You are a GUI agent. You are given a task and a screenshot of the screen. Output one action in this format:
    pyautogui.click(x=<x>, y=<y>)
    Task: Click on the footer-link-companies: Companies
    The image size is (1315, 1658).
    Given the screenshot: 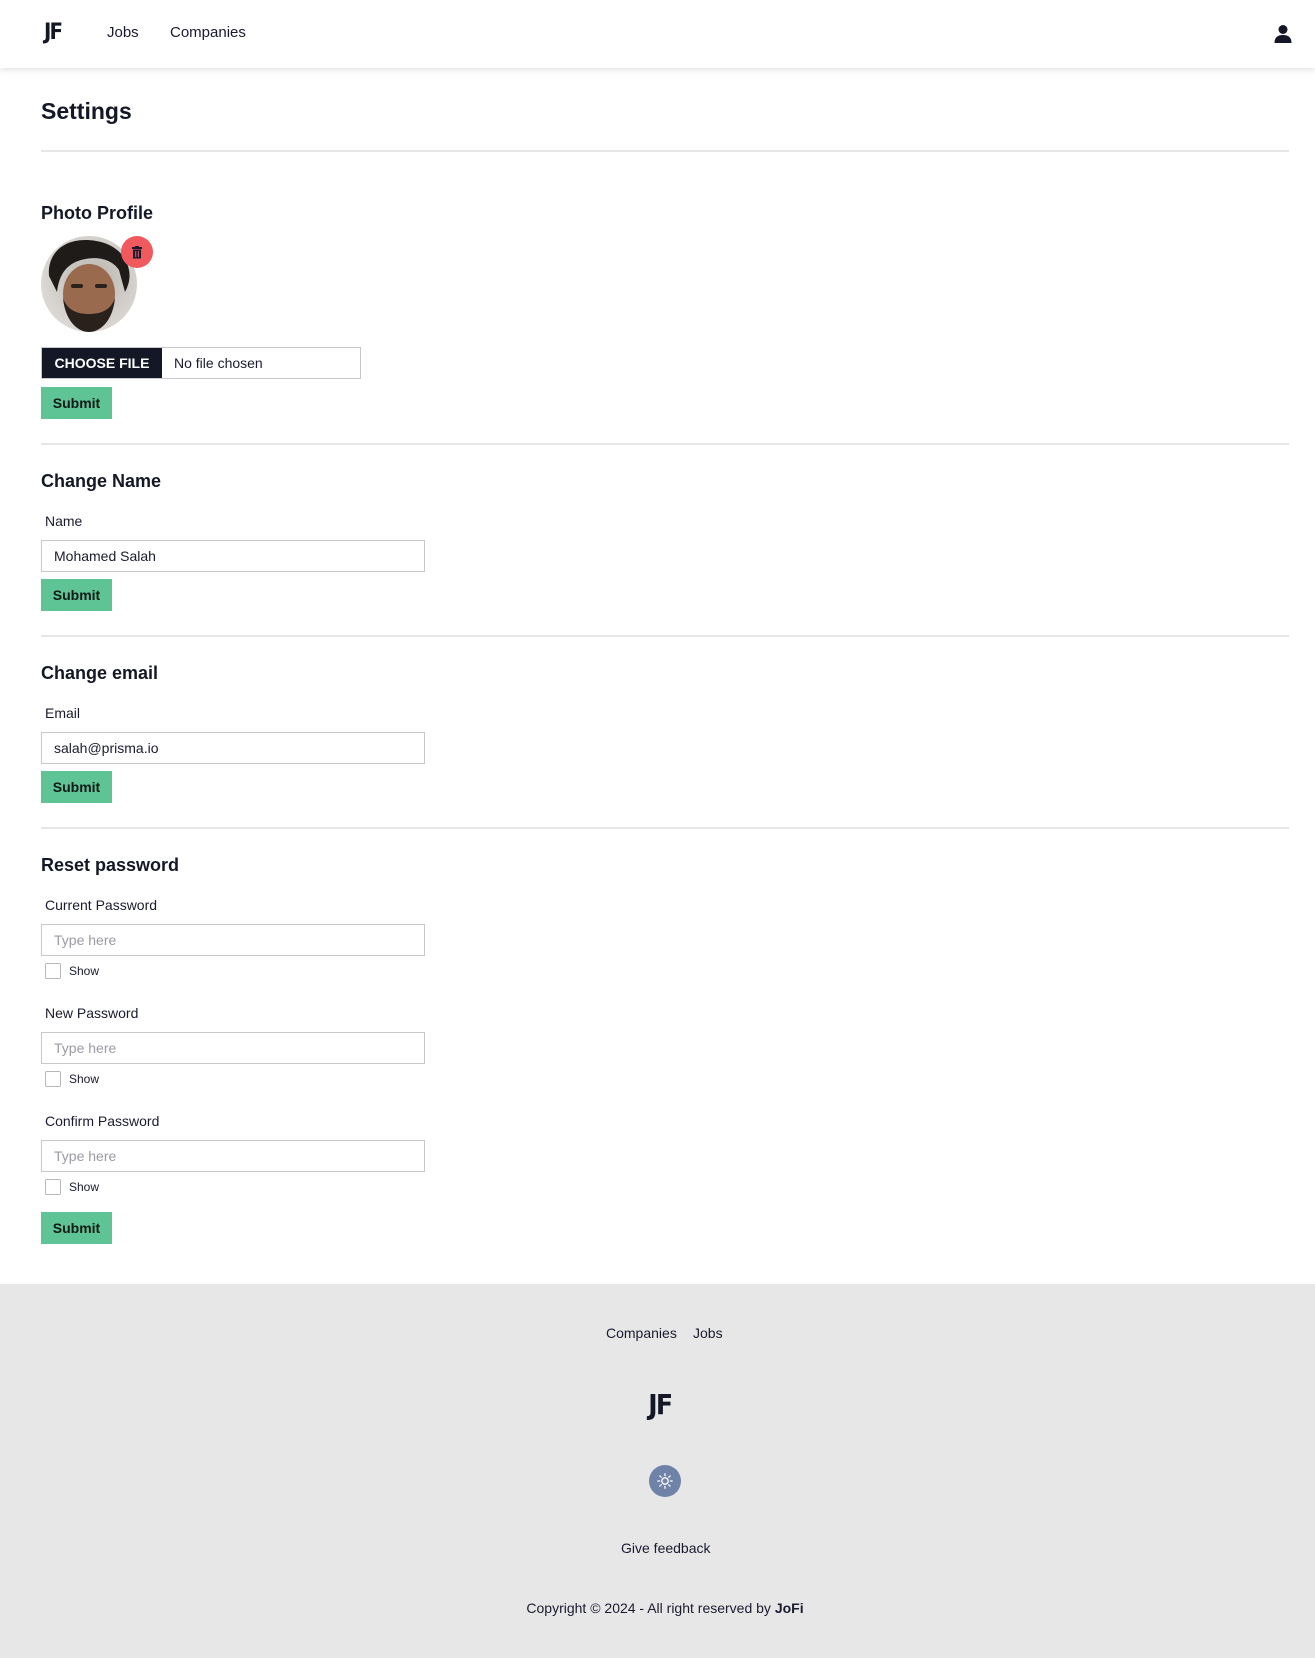 What is the action you would take?
    pyautogui.click(x=641, y=1333)
    